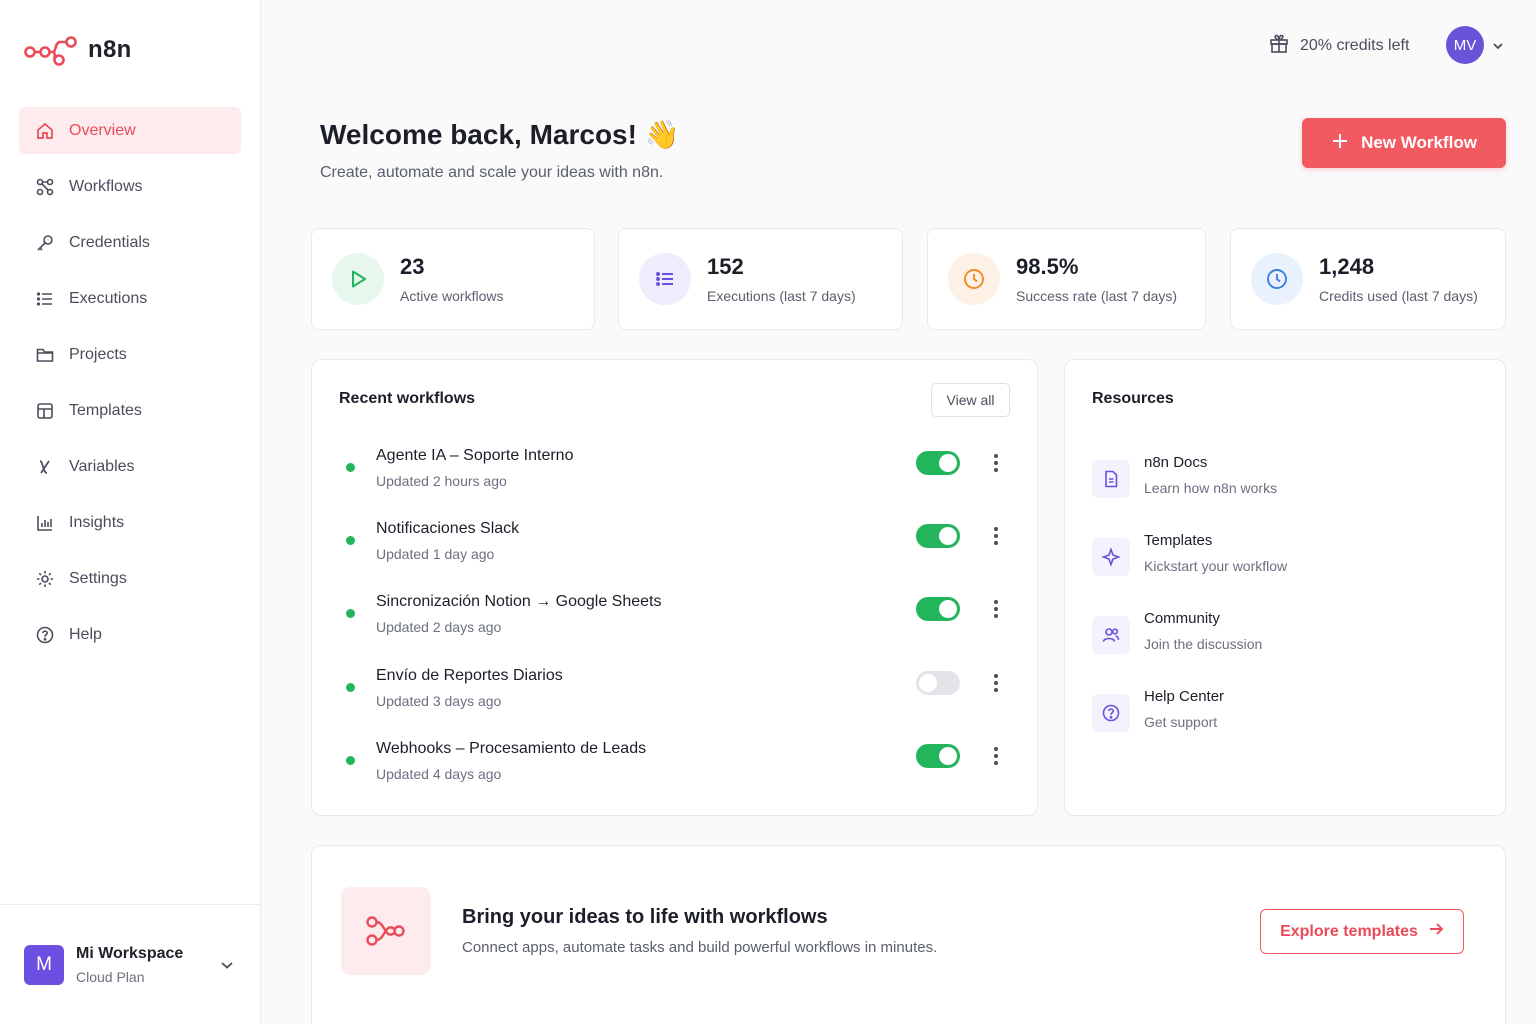  I want to click on resource-item-community: Community Join the discussion, so click(1292, 638).